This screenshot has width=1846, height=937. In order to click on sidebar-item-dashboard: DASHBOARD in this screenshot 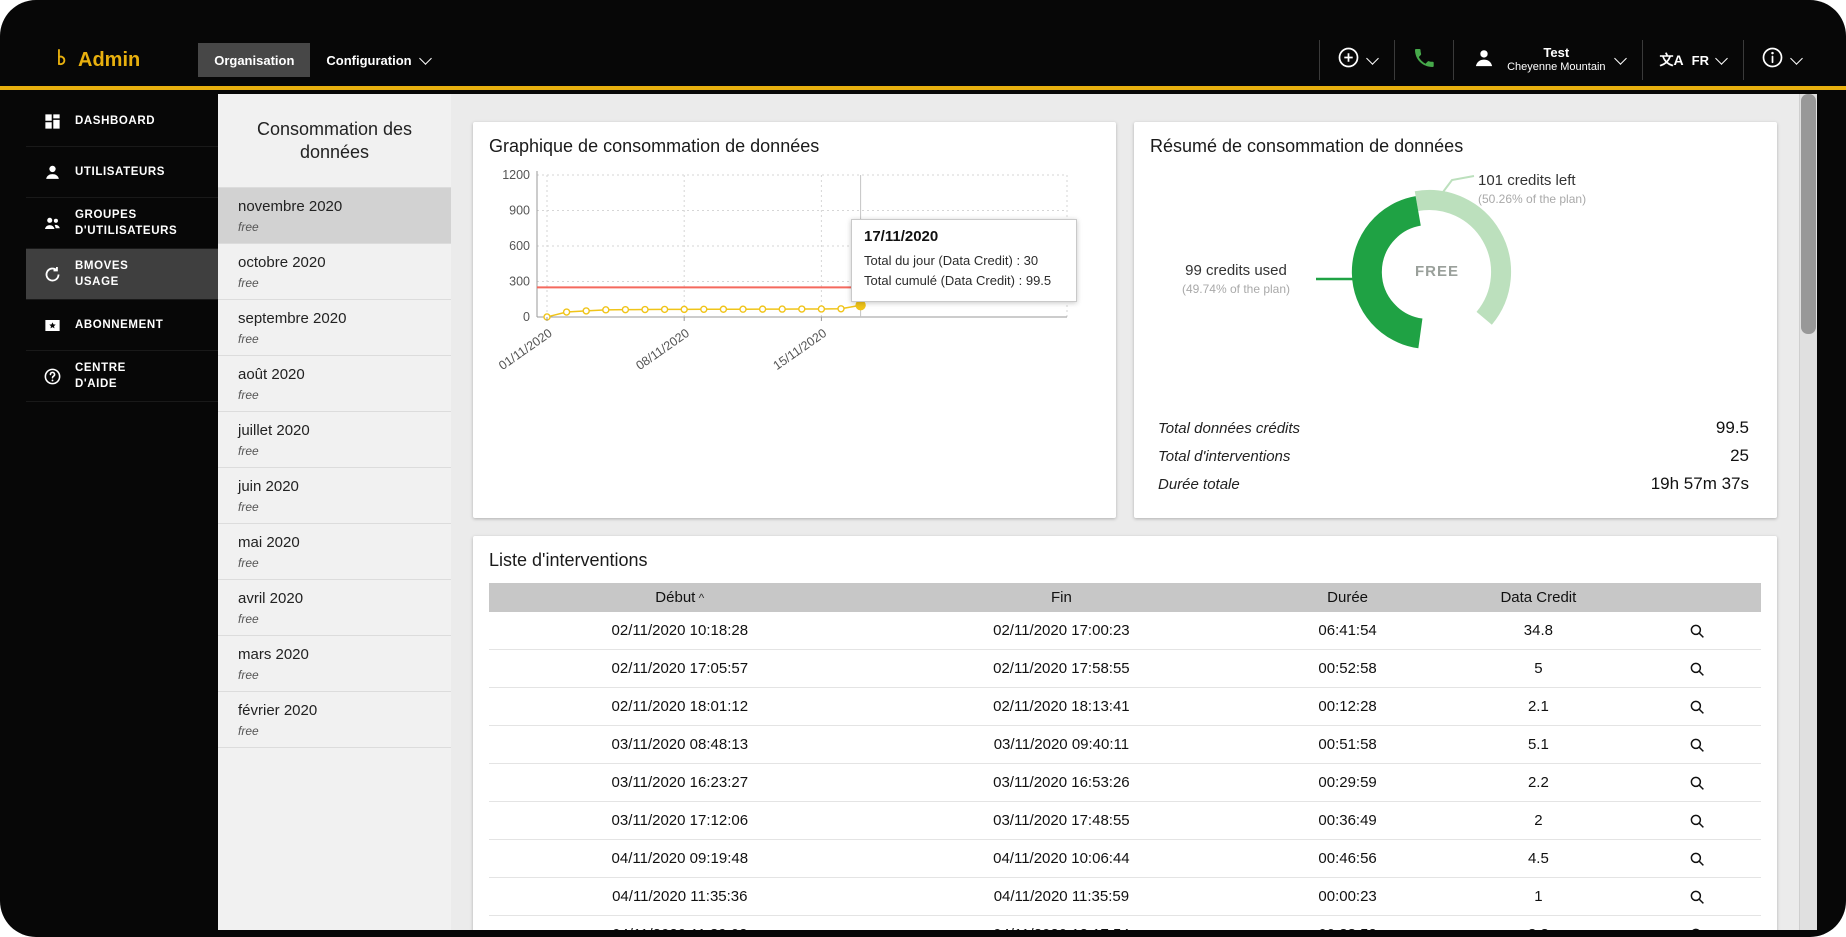, I will do `click(122, 121)`.